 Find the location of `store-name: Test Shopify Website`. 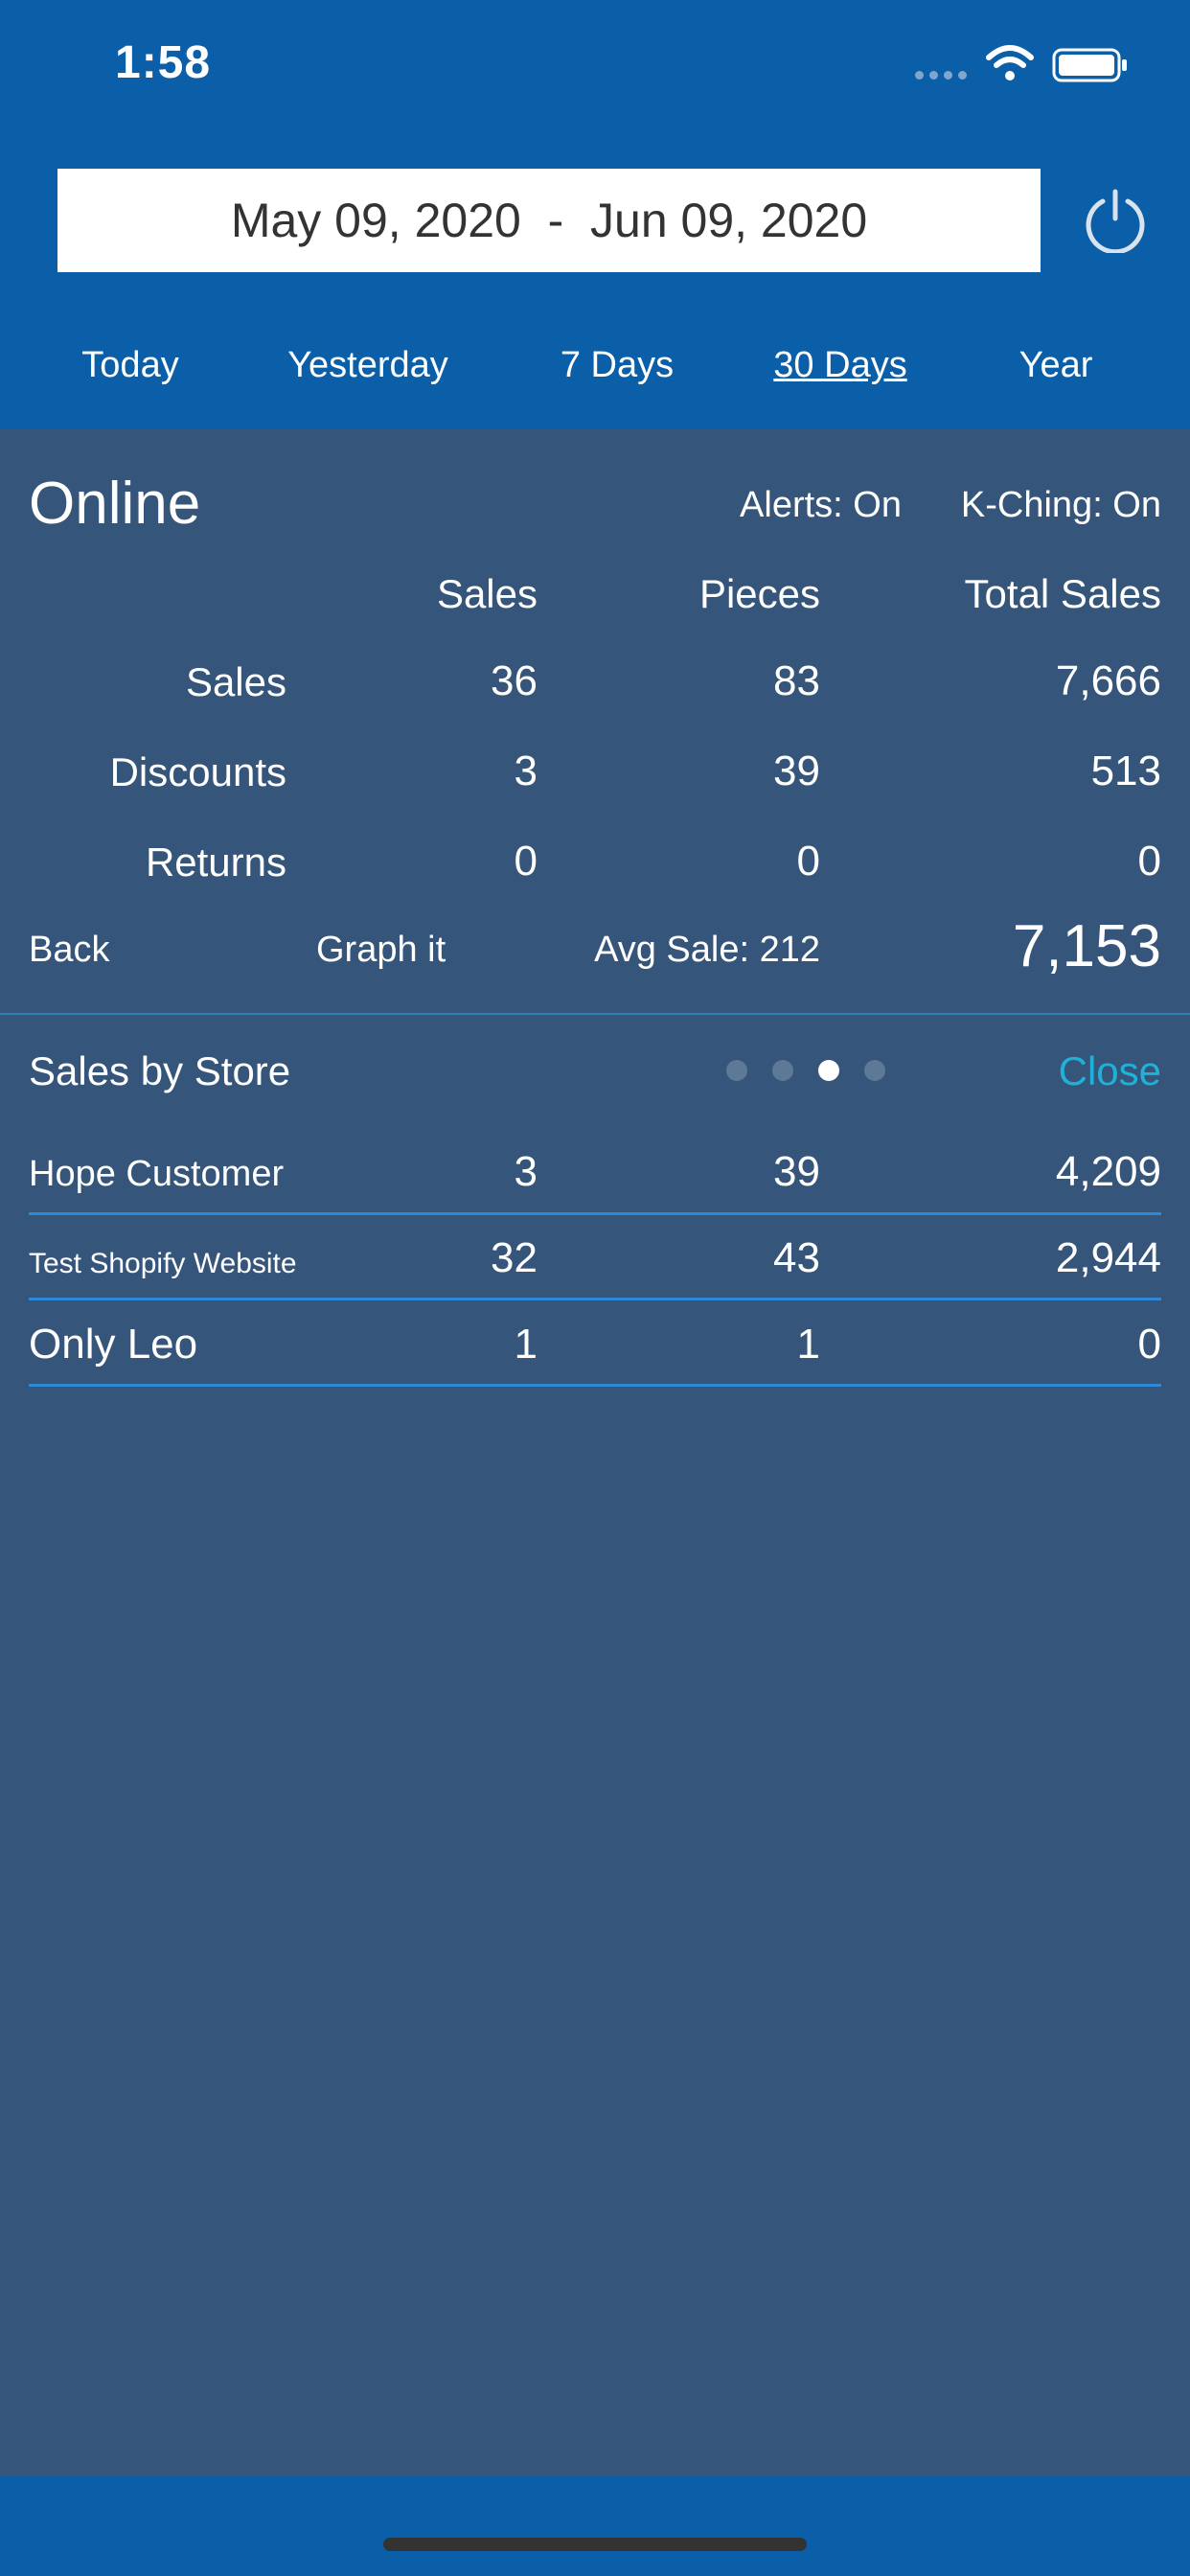

store-name: Test Shopify Website is located at coordinates (163, 1264).